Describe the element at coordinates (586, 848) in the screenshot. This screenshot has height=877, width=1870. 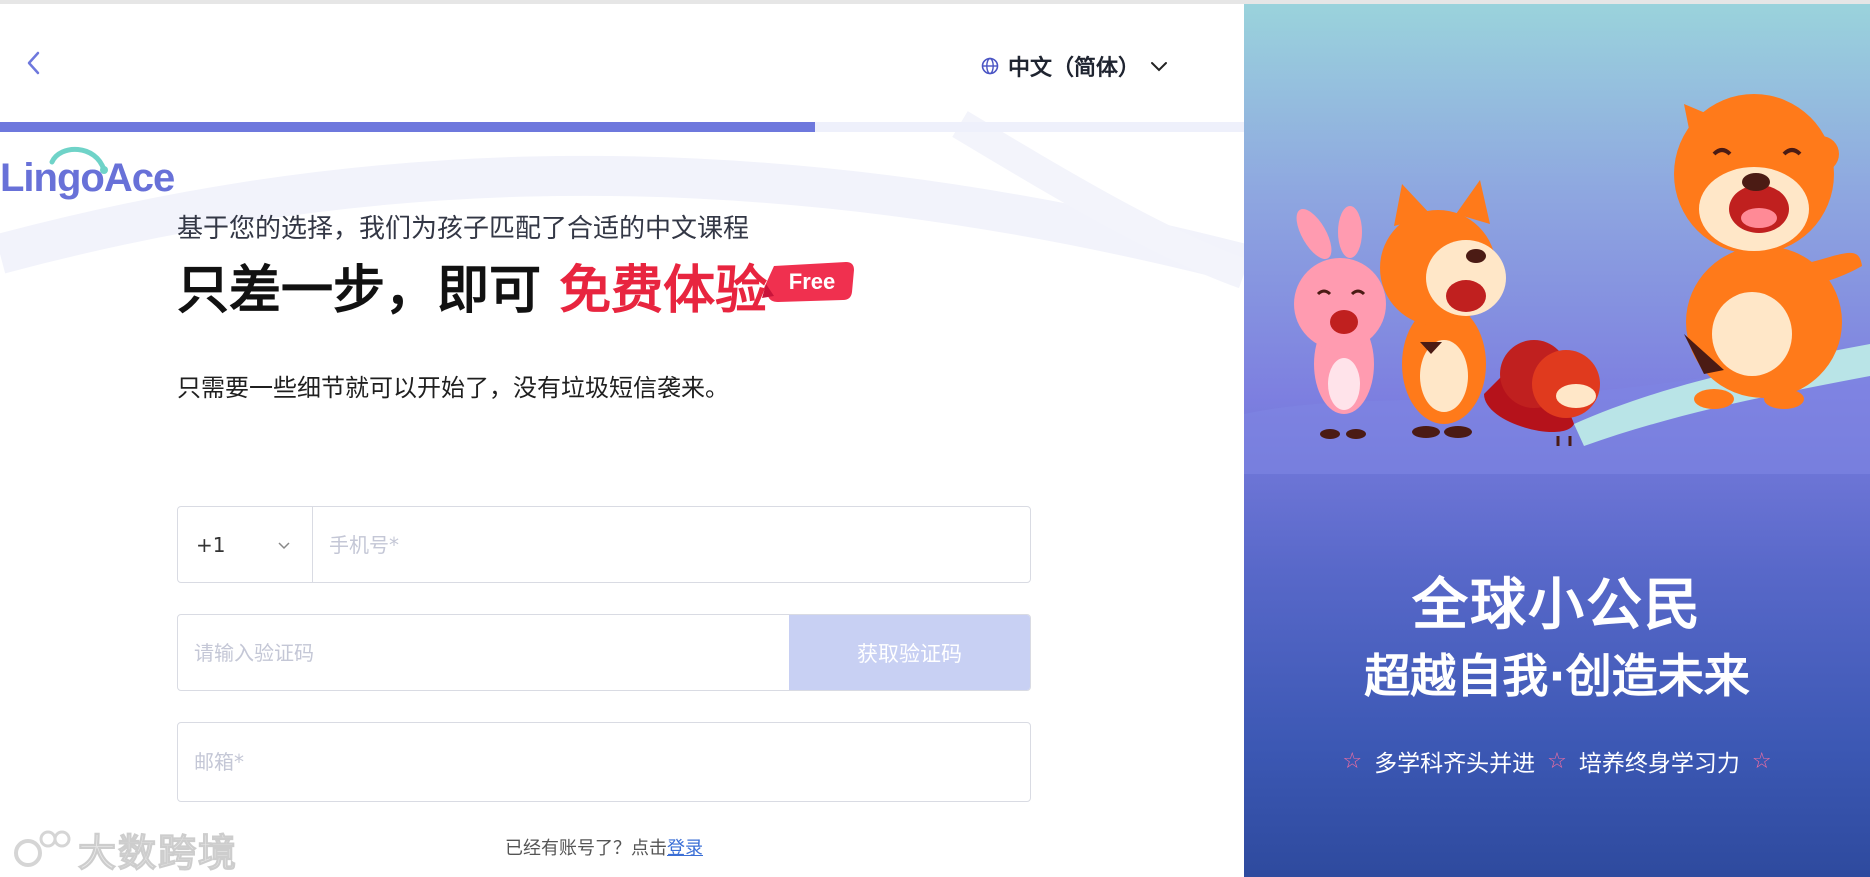
I see `login-prompt-text: 已经有账号了？点击` at that location.